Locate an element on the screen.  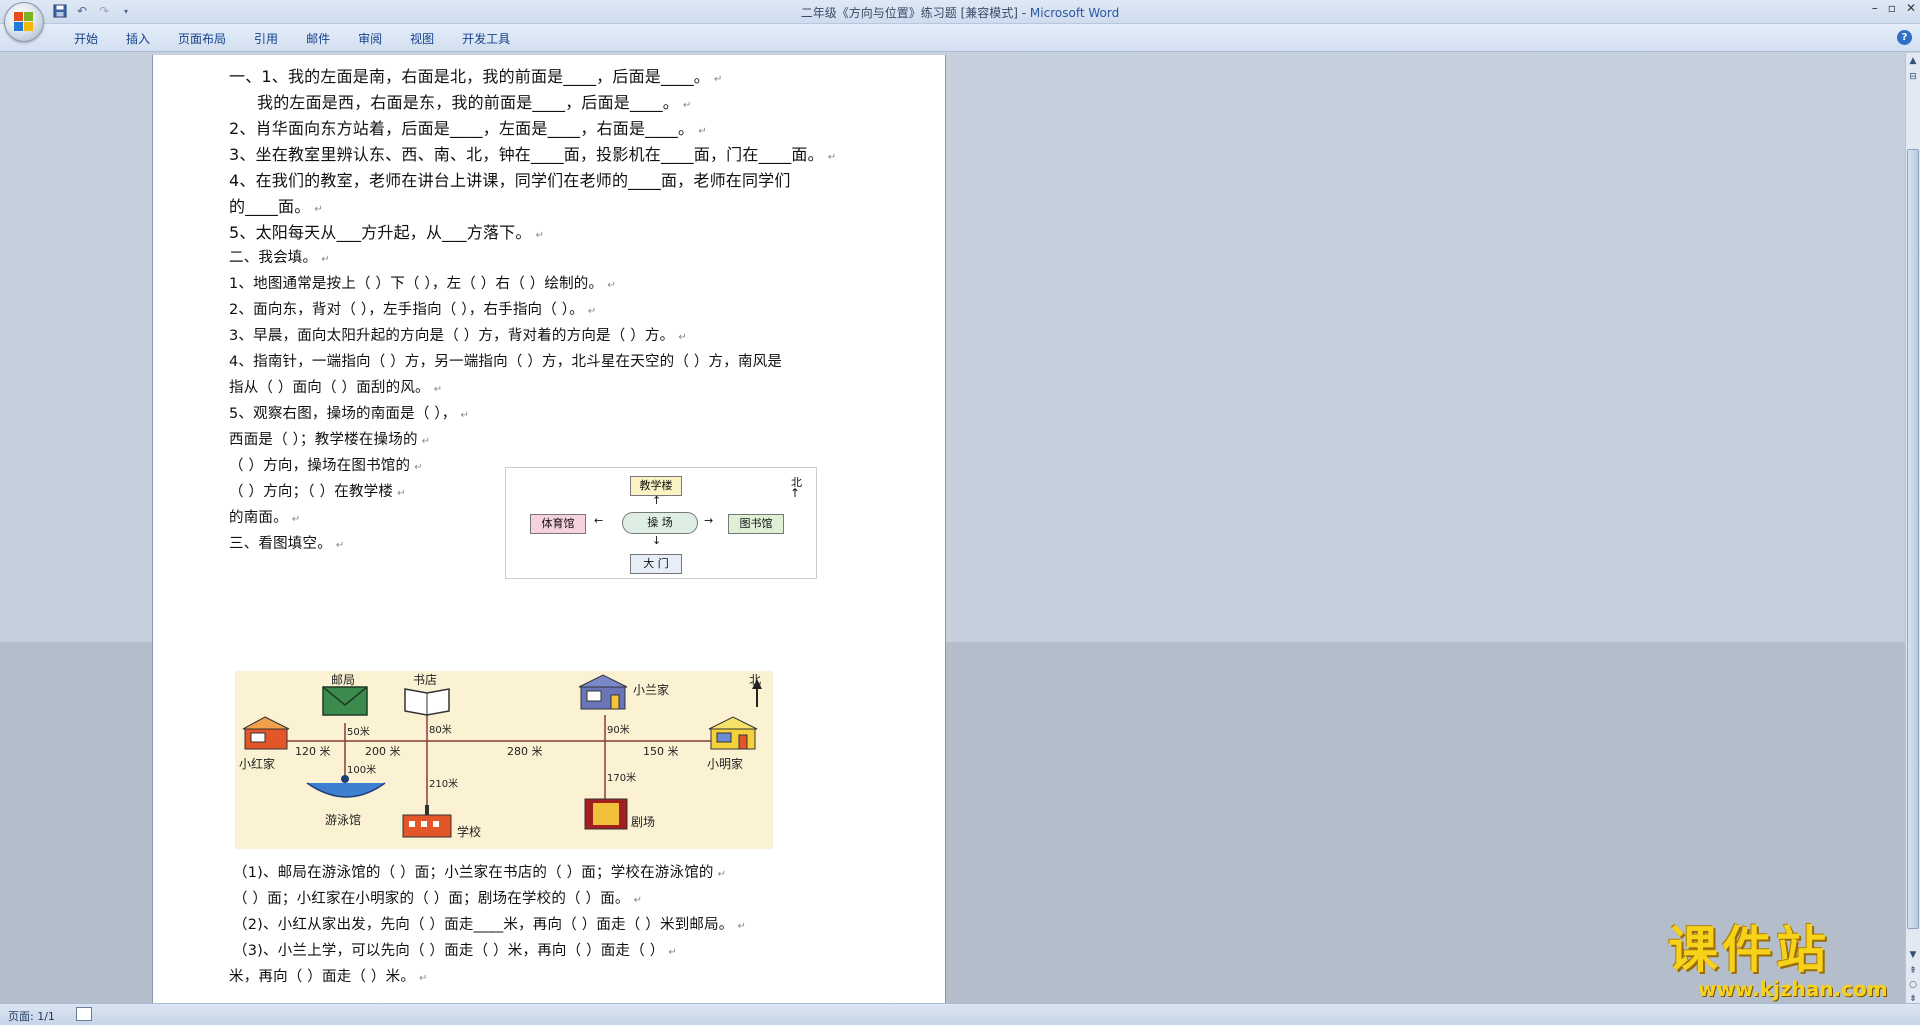
office-button is located at coordinates (24, 22).